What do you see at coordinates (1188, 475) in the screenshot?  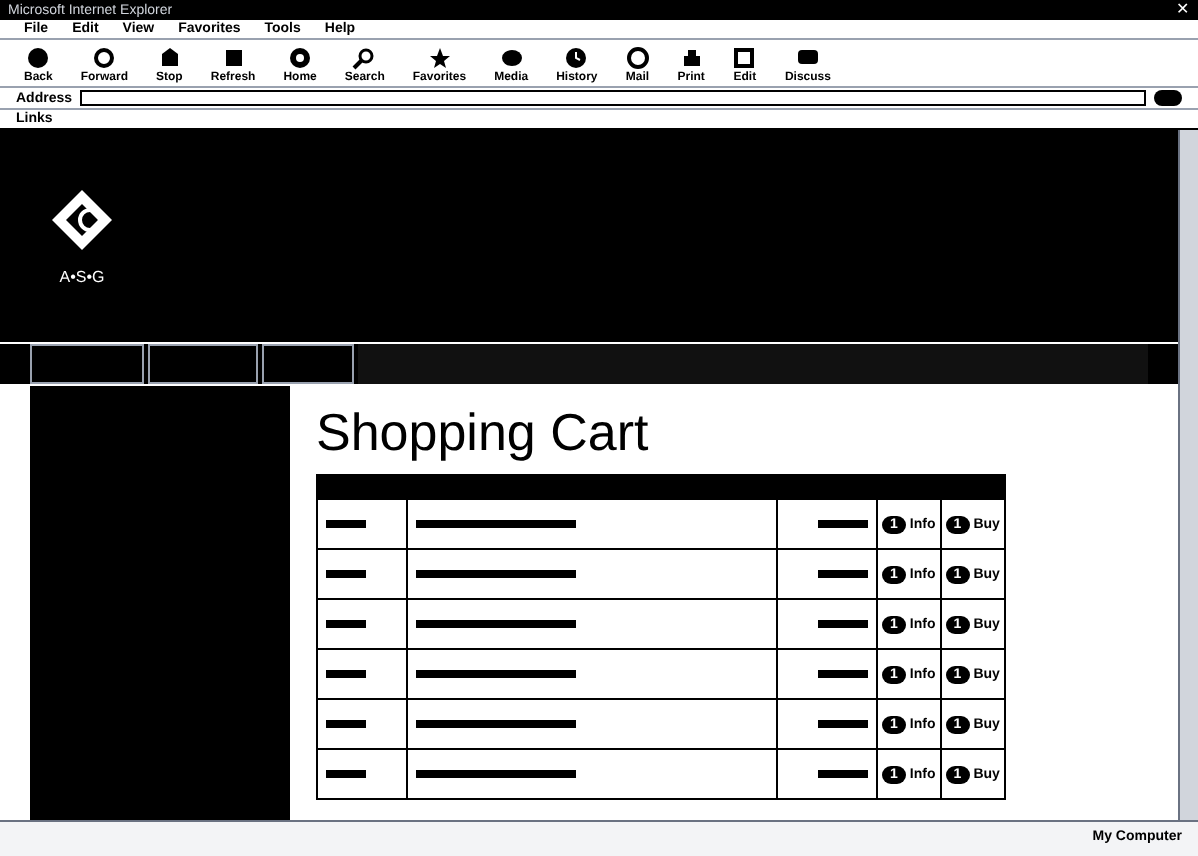 I see `scrollbar` at bounding box center [1188, 475].